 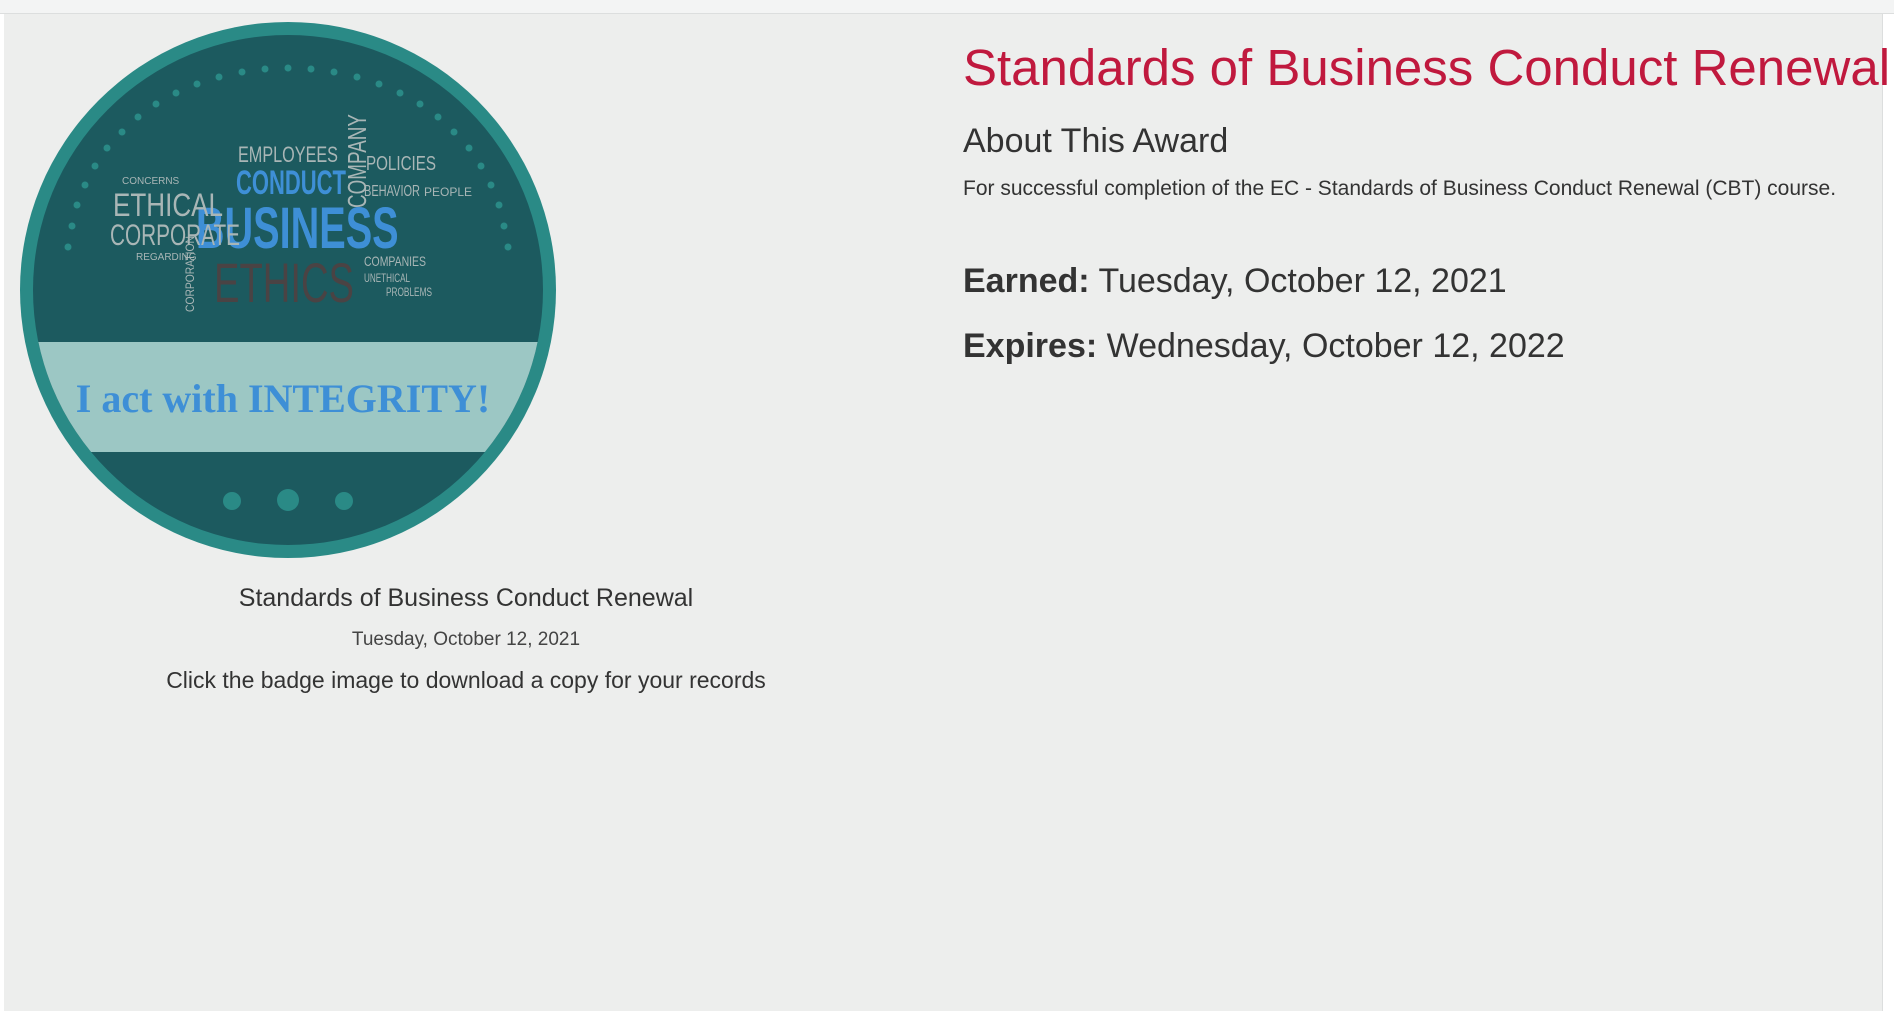 I want to click on cloud-word: EMPLOYEES, so click(x=288, y=154).